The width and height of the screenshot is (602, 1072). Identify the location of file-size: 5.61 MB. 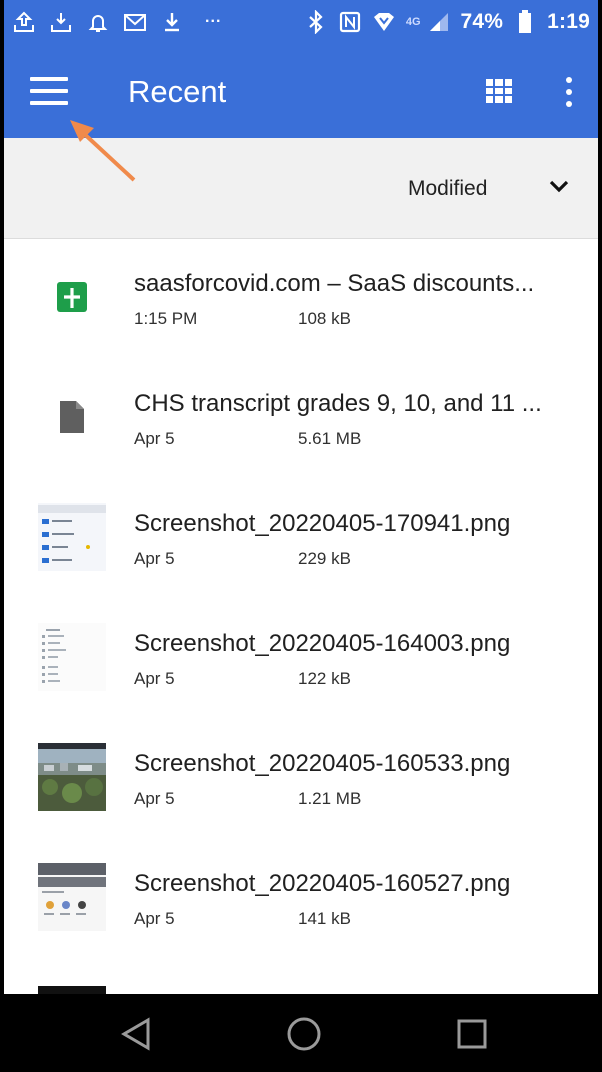
(330, 438).